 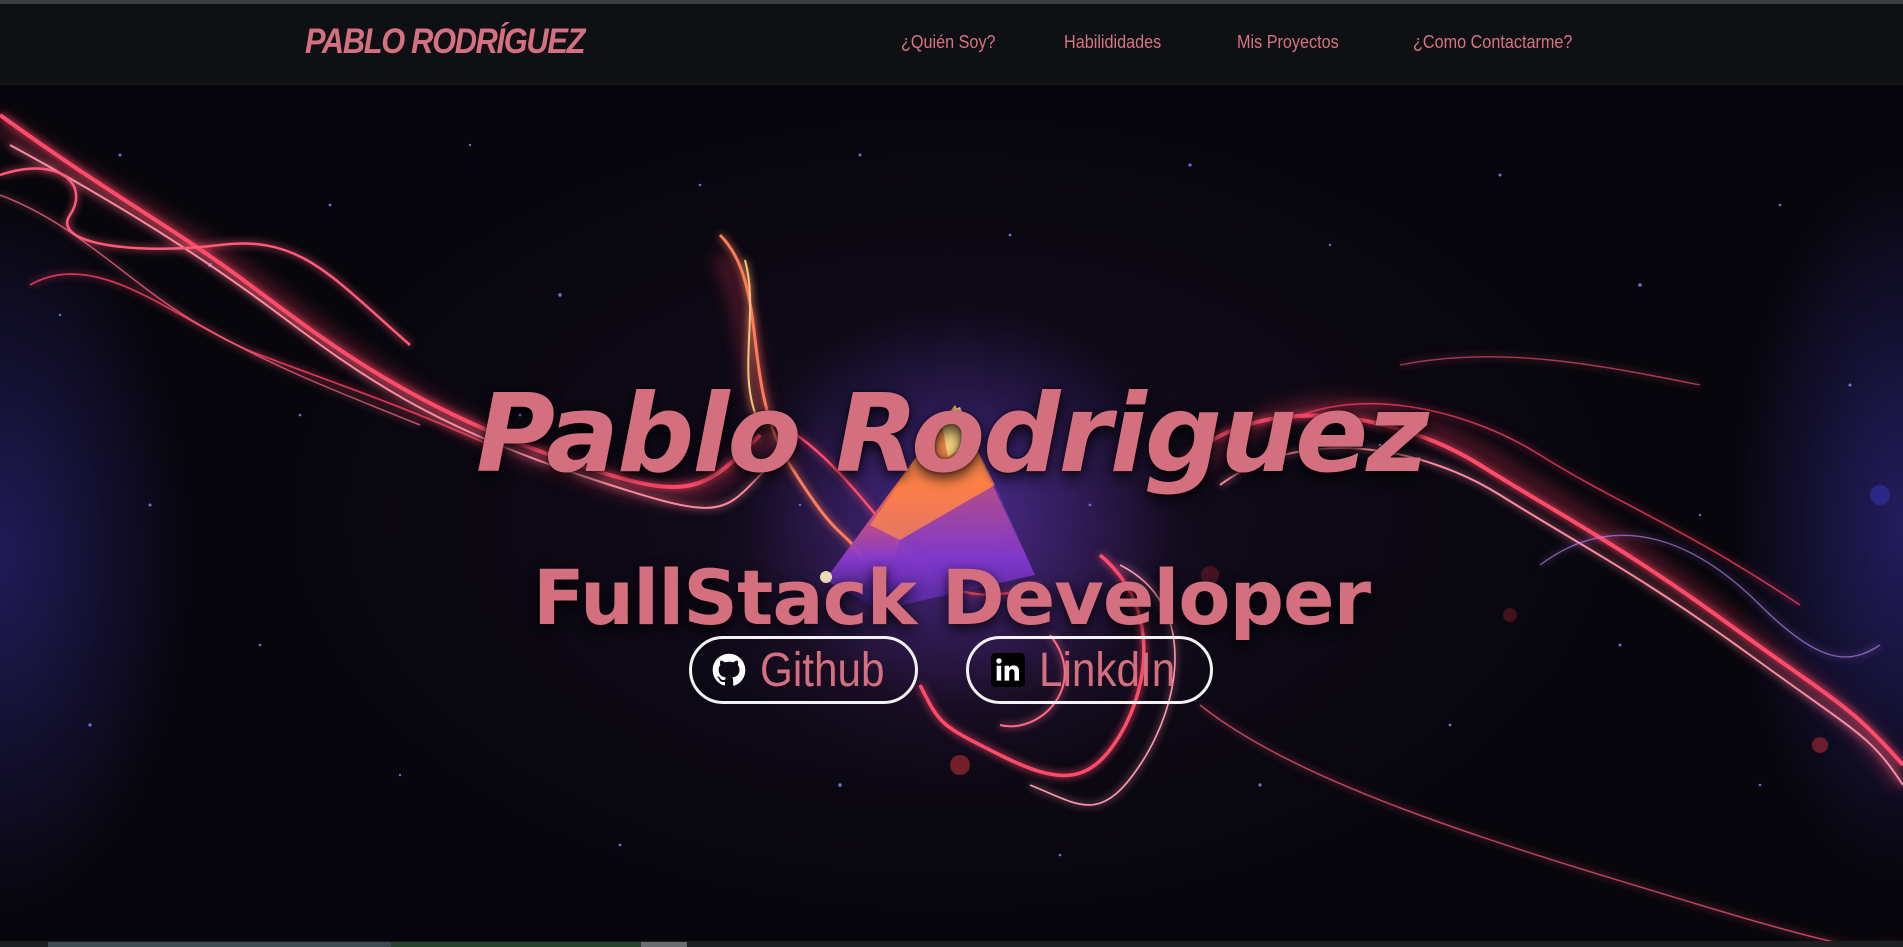 I want to click on horizontal-scrollbar, so click(x=951, y=944).